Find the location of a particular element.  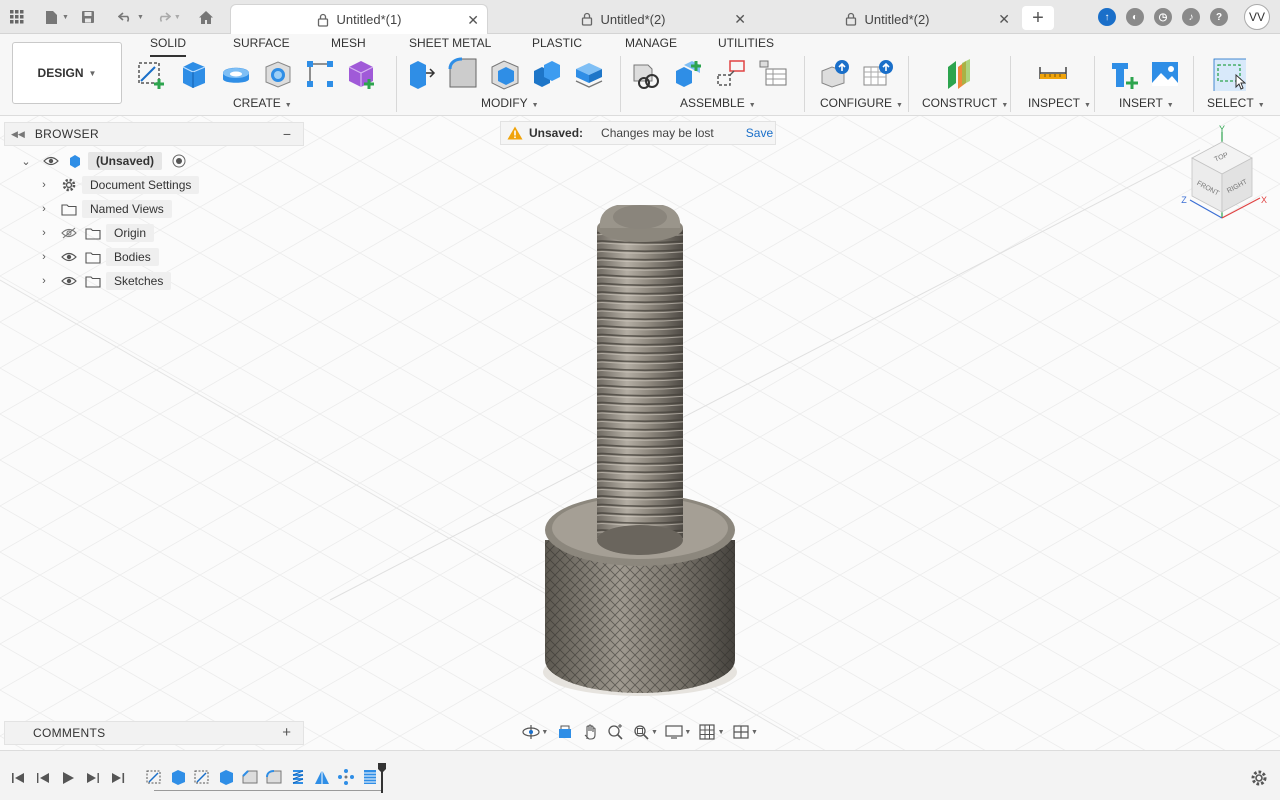

look-at-icon is located at coordinates (564, 732).